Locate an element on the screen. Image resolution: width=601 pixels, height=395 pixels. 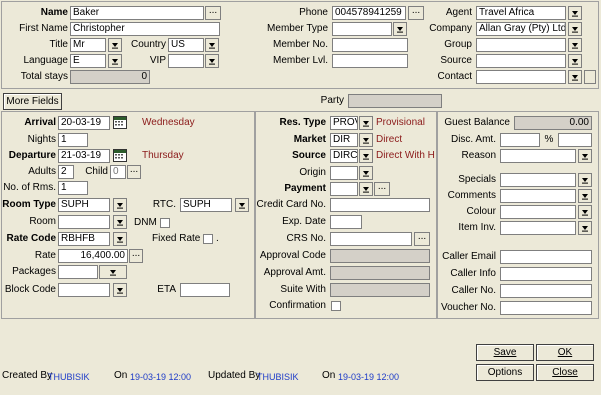
res-type-dropdown-icon is located at coordinates (366, 123).